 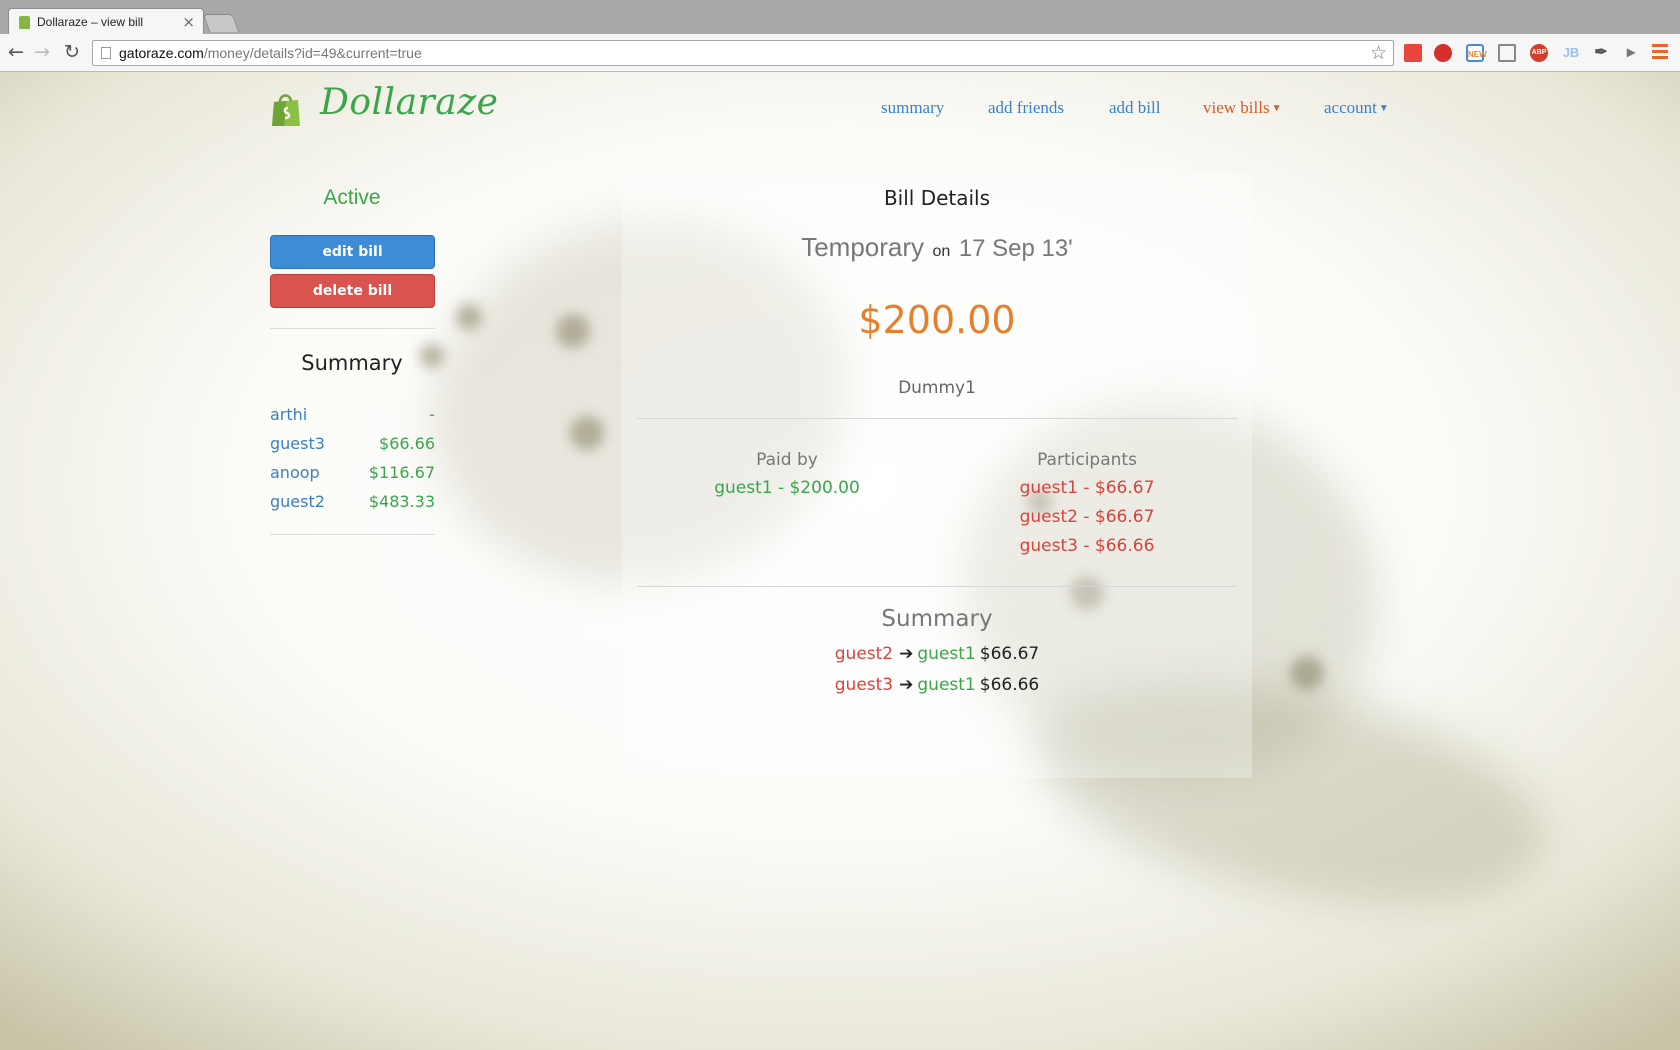 What do you see at coordinates (1571, 53) in the screenshot?
I see `jetbrains-extension-icon: JB` at bounding box center [1571, 53].